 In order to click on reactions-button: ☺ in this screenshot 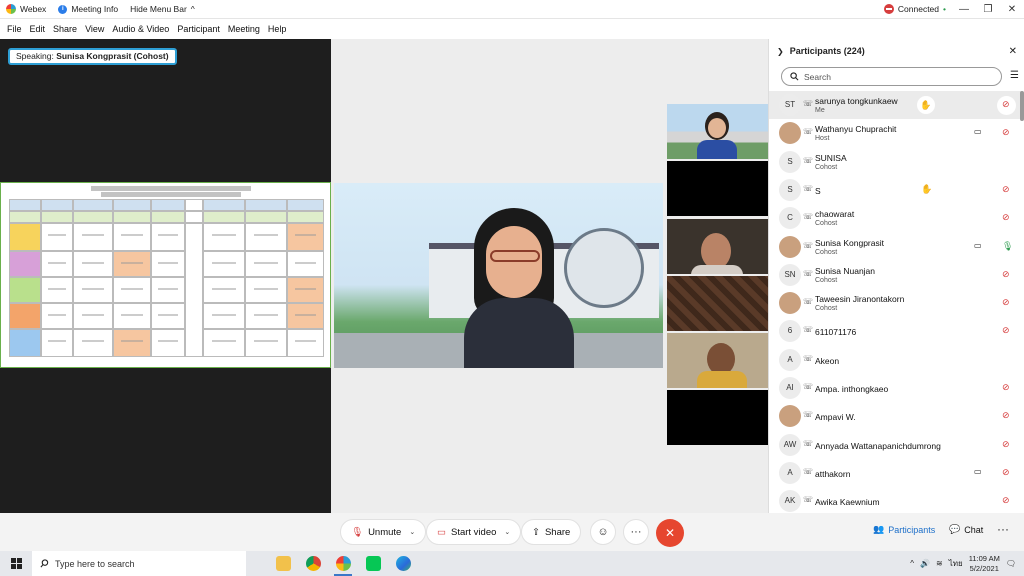, I will do `click(603, 532)`.